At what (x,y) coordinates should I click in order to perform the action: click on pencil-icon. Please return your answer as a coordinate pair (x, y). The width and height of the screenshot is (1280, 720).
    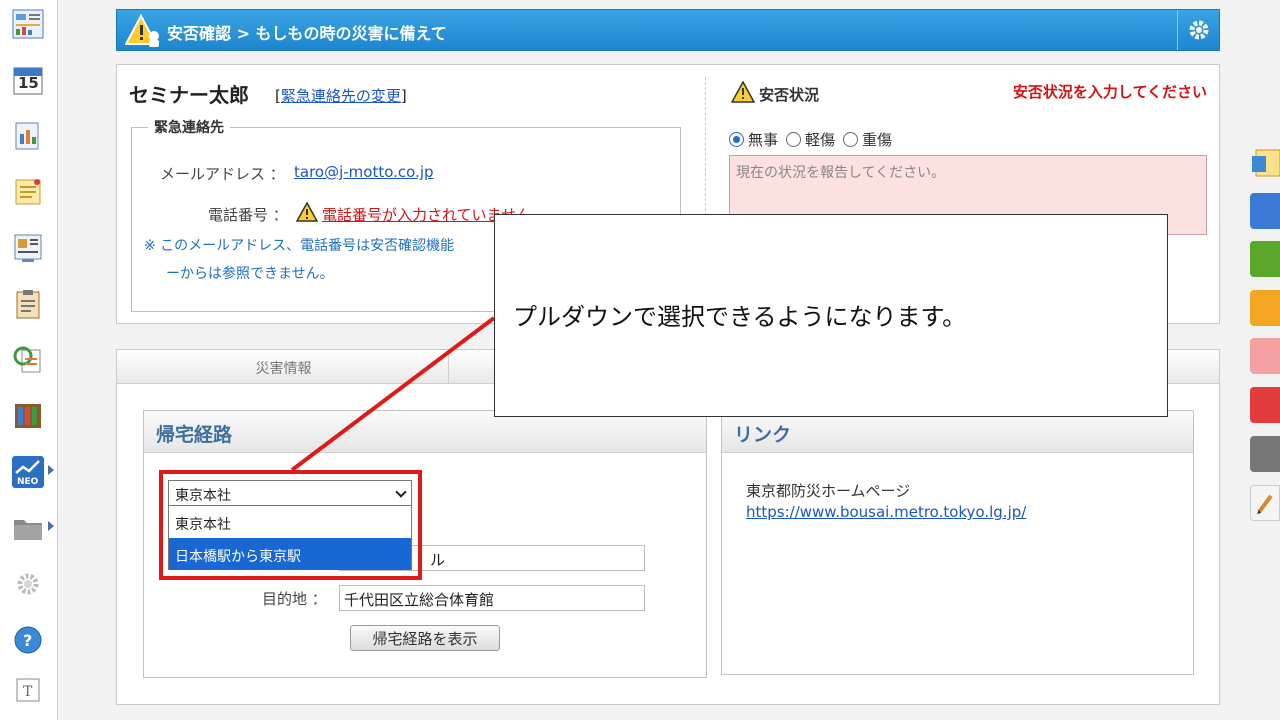
    Looking at the image, I should click on (1265, 503).